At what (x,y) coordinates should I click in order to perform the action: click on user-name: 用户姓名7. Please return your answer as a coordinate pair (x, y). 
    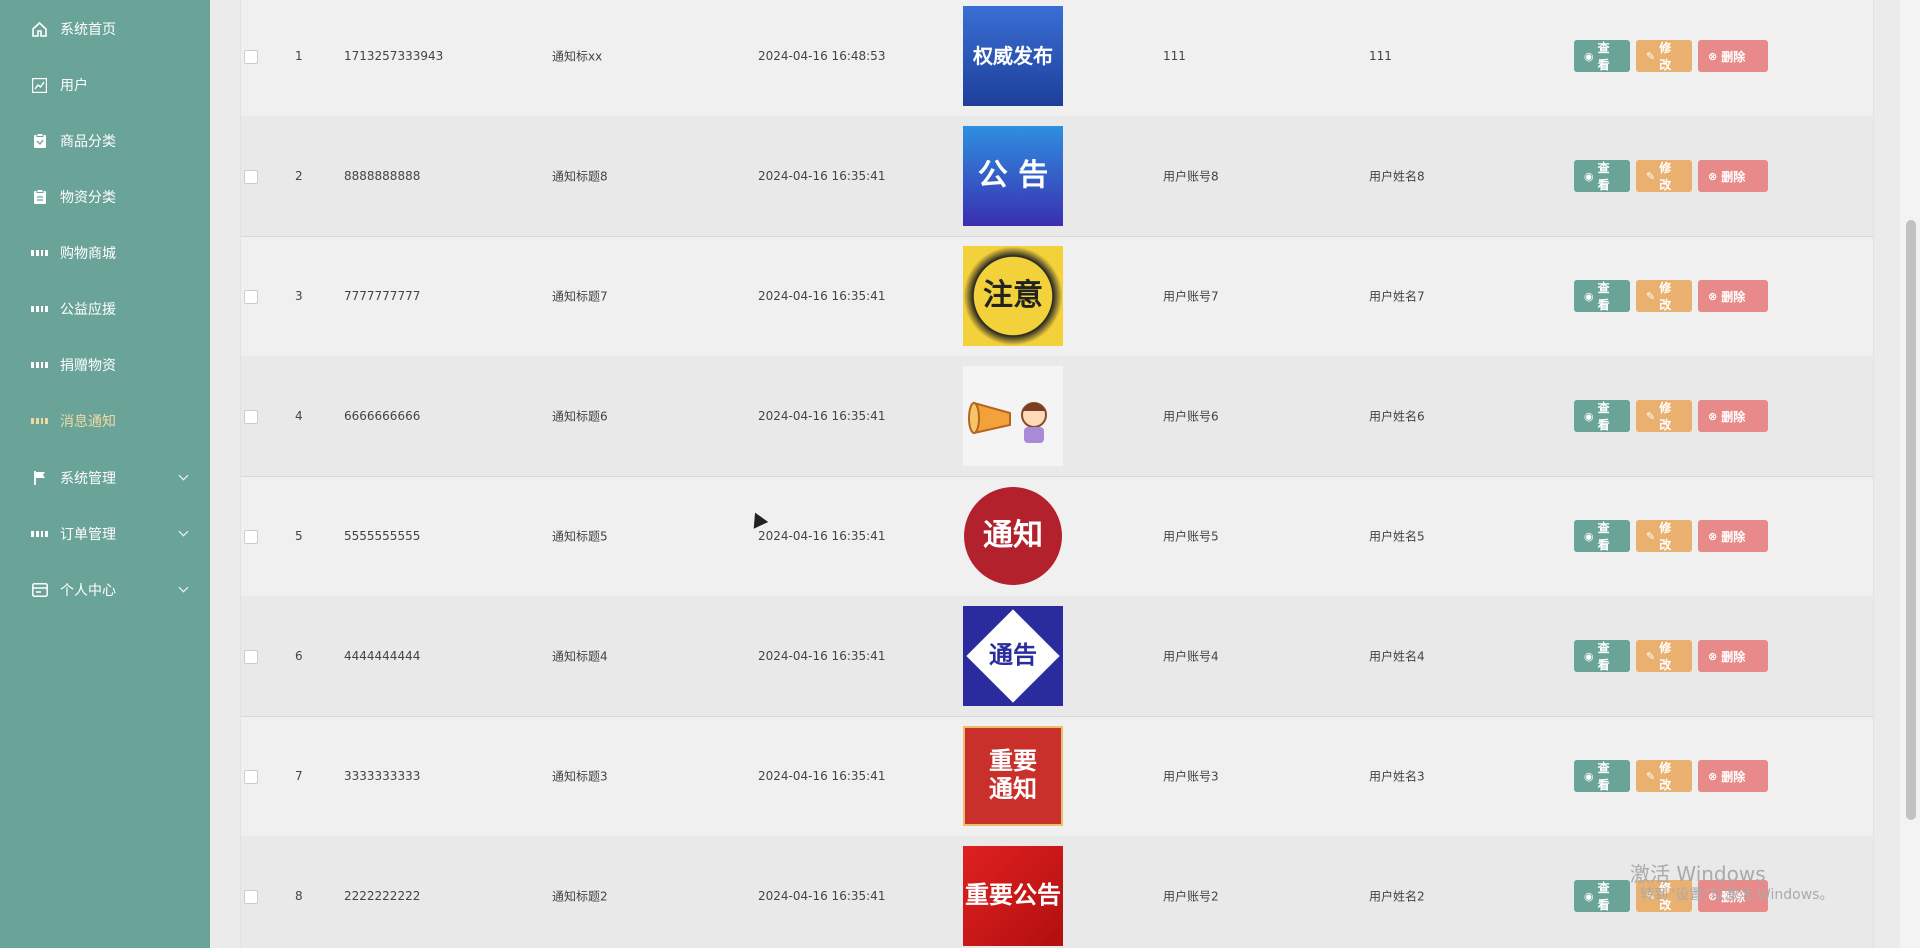
    Looking at the image, I should click on (1397, 296).